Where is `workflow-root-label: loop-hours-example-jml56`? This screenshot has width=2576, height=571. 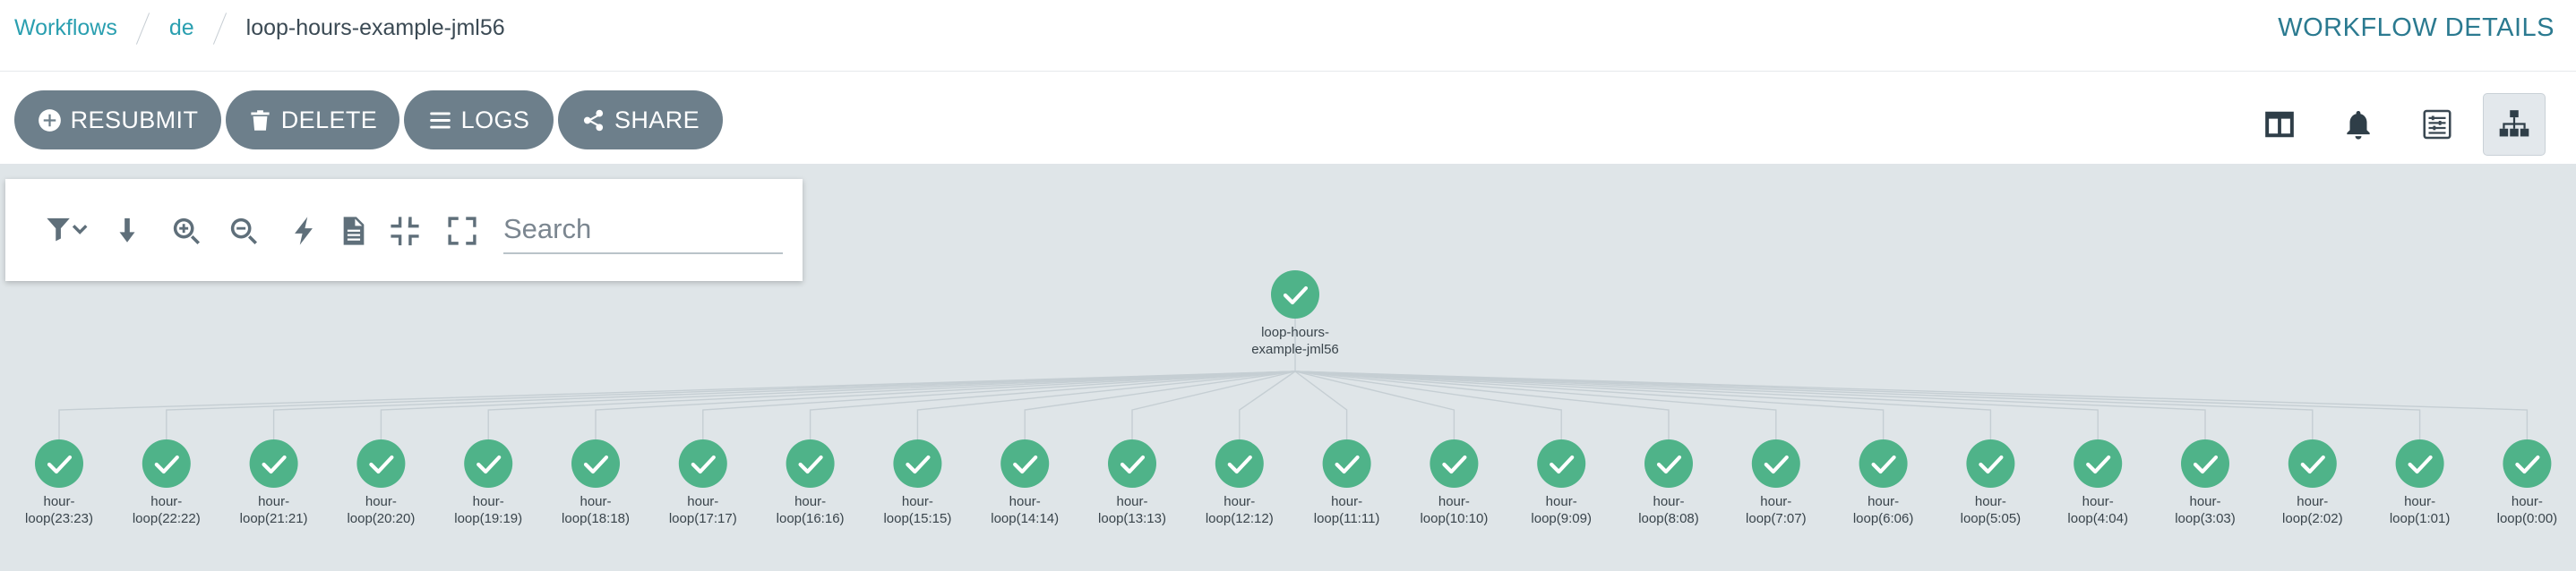
workflow-root-label: loop-hours-example-jml56 is located at coordinates (1295, 341).